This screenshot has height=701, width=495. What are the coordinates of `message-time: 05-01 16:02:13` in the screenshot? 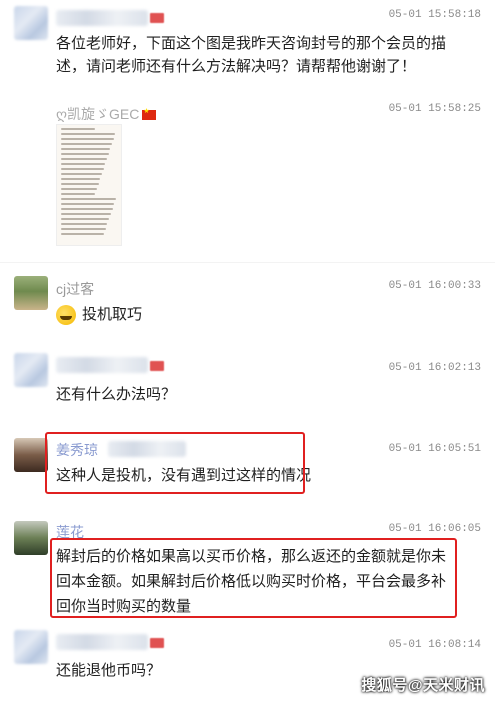 It's located at (434, 368).